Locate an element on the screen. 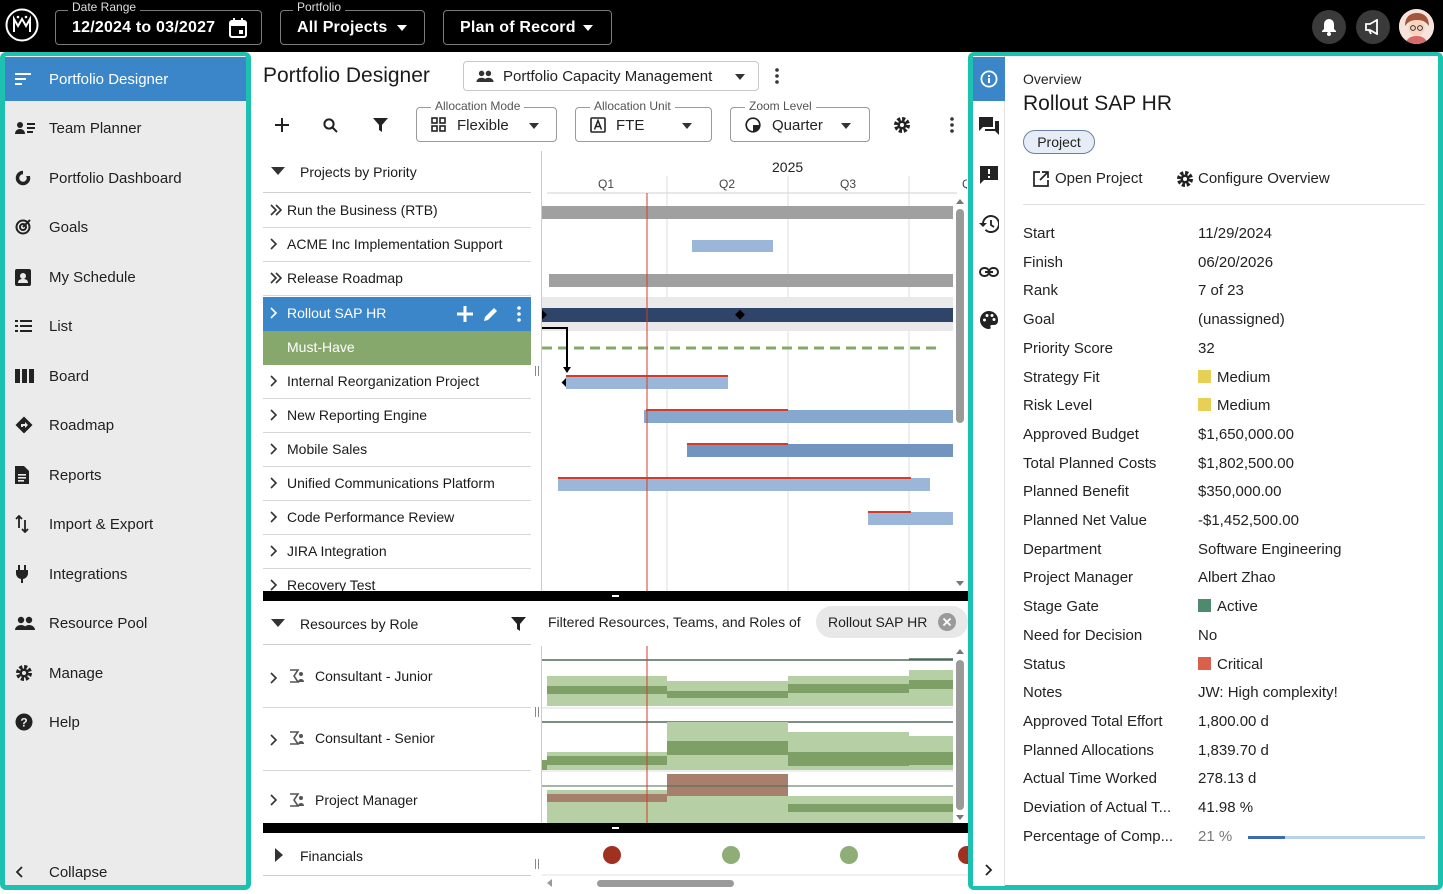  comments-tab is located at coordinates (989, 126).